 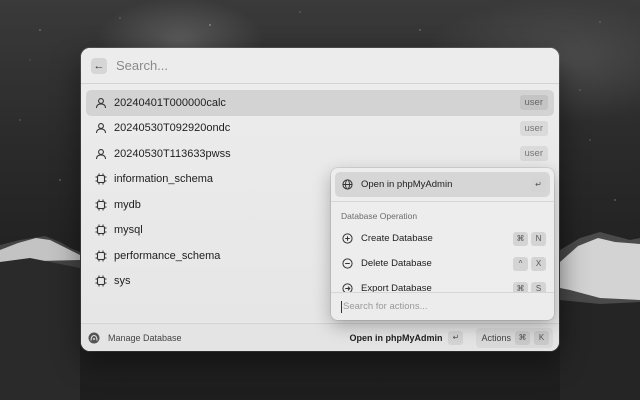 What do you see at coordinates (172, 153) in the screenshot?
I see `list-item-label: 20240530T113633pwss` at bounding box center [172, 153].